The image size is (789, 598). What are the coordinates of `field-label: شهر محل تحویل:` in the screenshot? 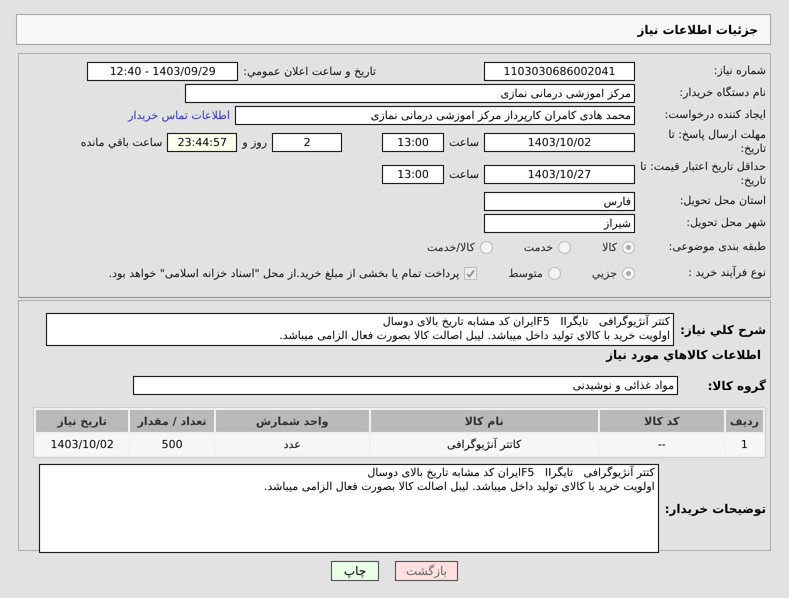 It's located at (725, 223).